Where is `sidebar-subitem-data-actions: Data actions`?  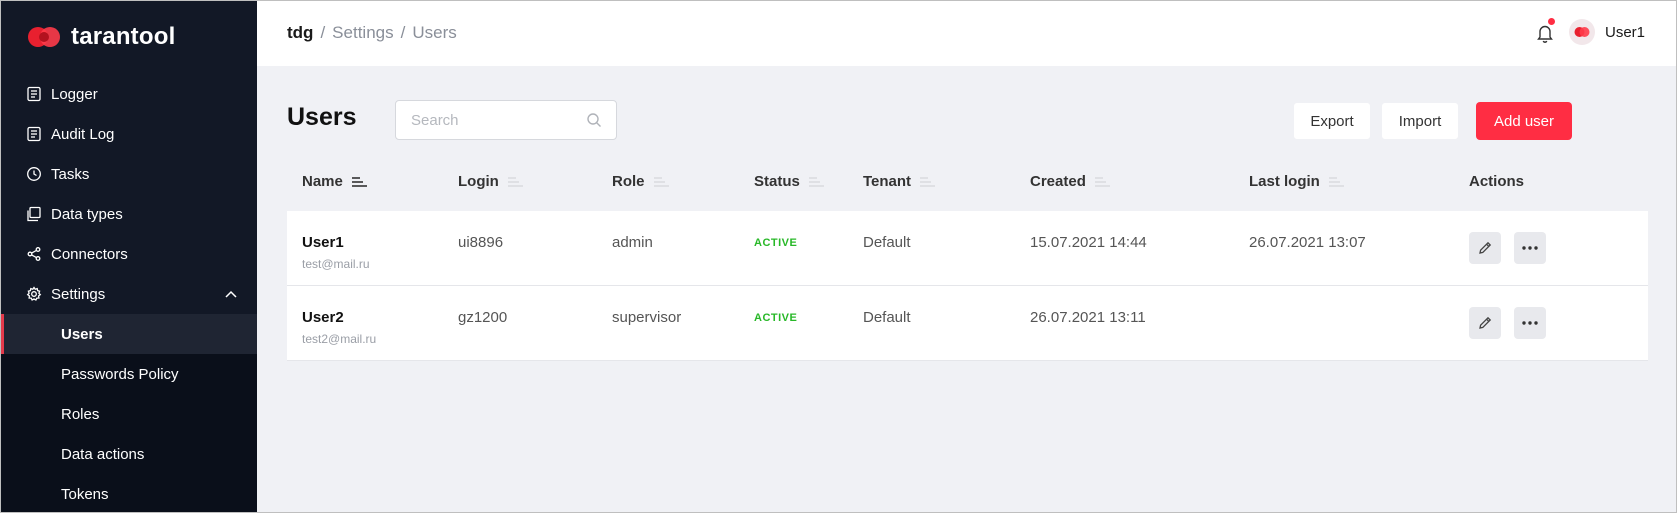 sidebar-subitem-data-actions: Data actions is located at coordinates (129, 454).